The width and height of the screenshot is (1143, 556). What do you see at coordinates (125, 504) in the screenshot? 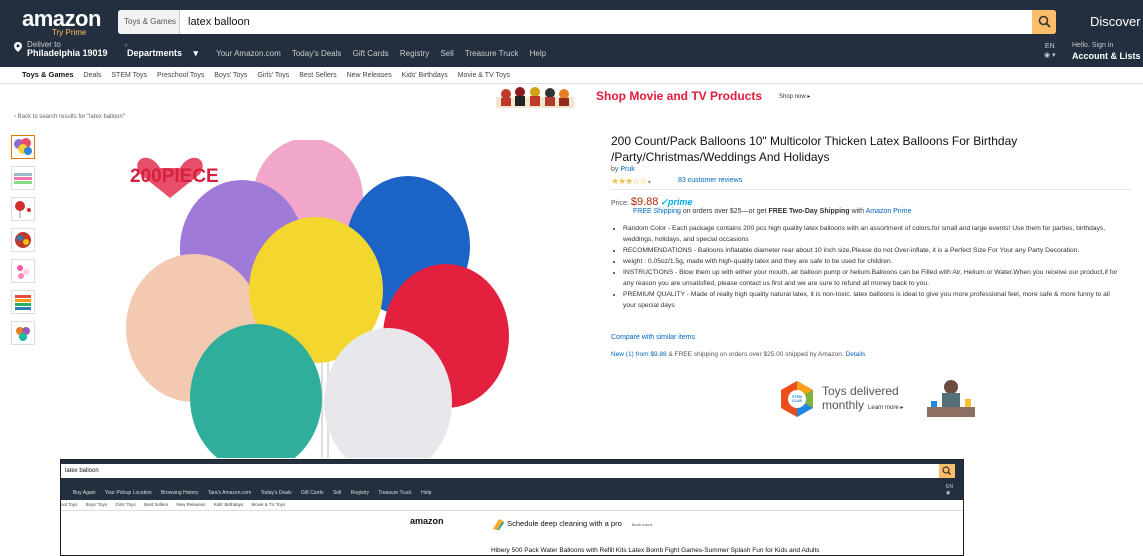
I see `nested-subnav-item: Girls' Toys` at bounding box center [125, 504].